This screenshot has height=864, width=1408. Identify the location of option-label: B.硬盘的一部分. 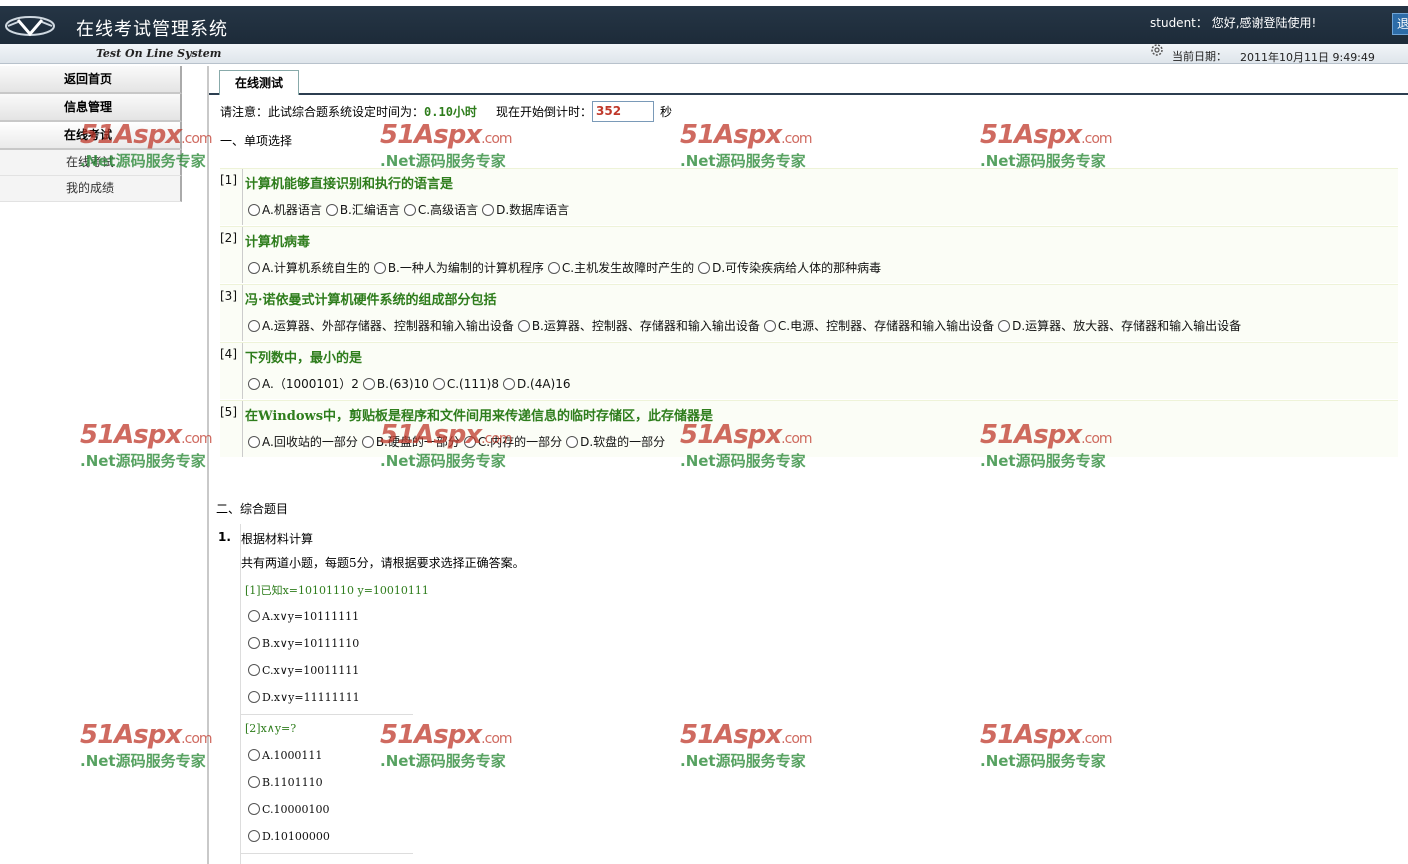
(417, 442).